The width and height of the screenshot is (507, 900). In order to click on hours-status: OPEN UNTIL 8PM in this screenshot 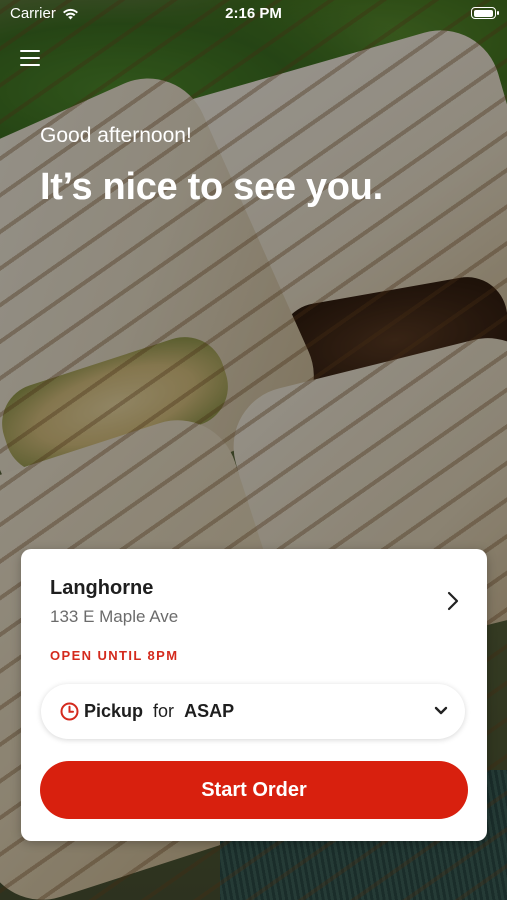, I will do `click(114, 655)`.